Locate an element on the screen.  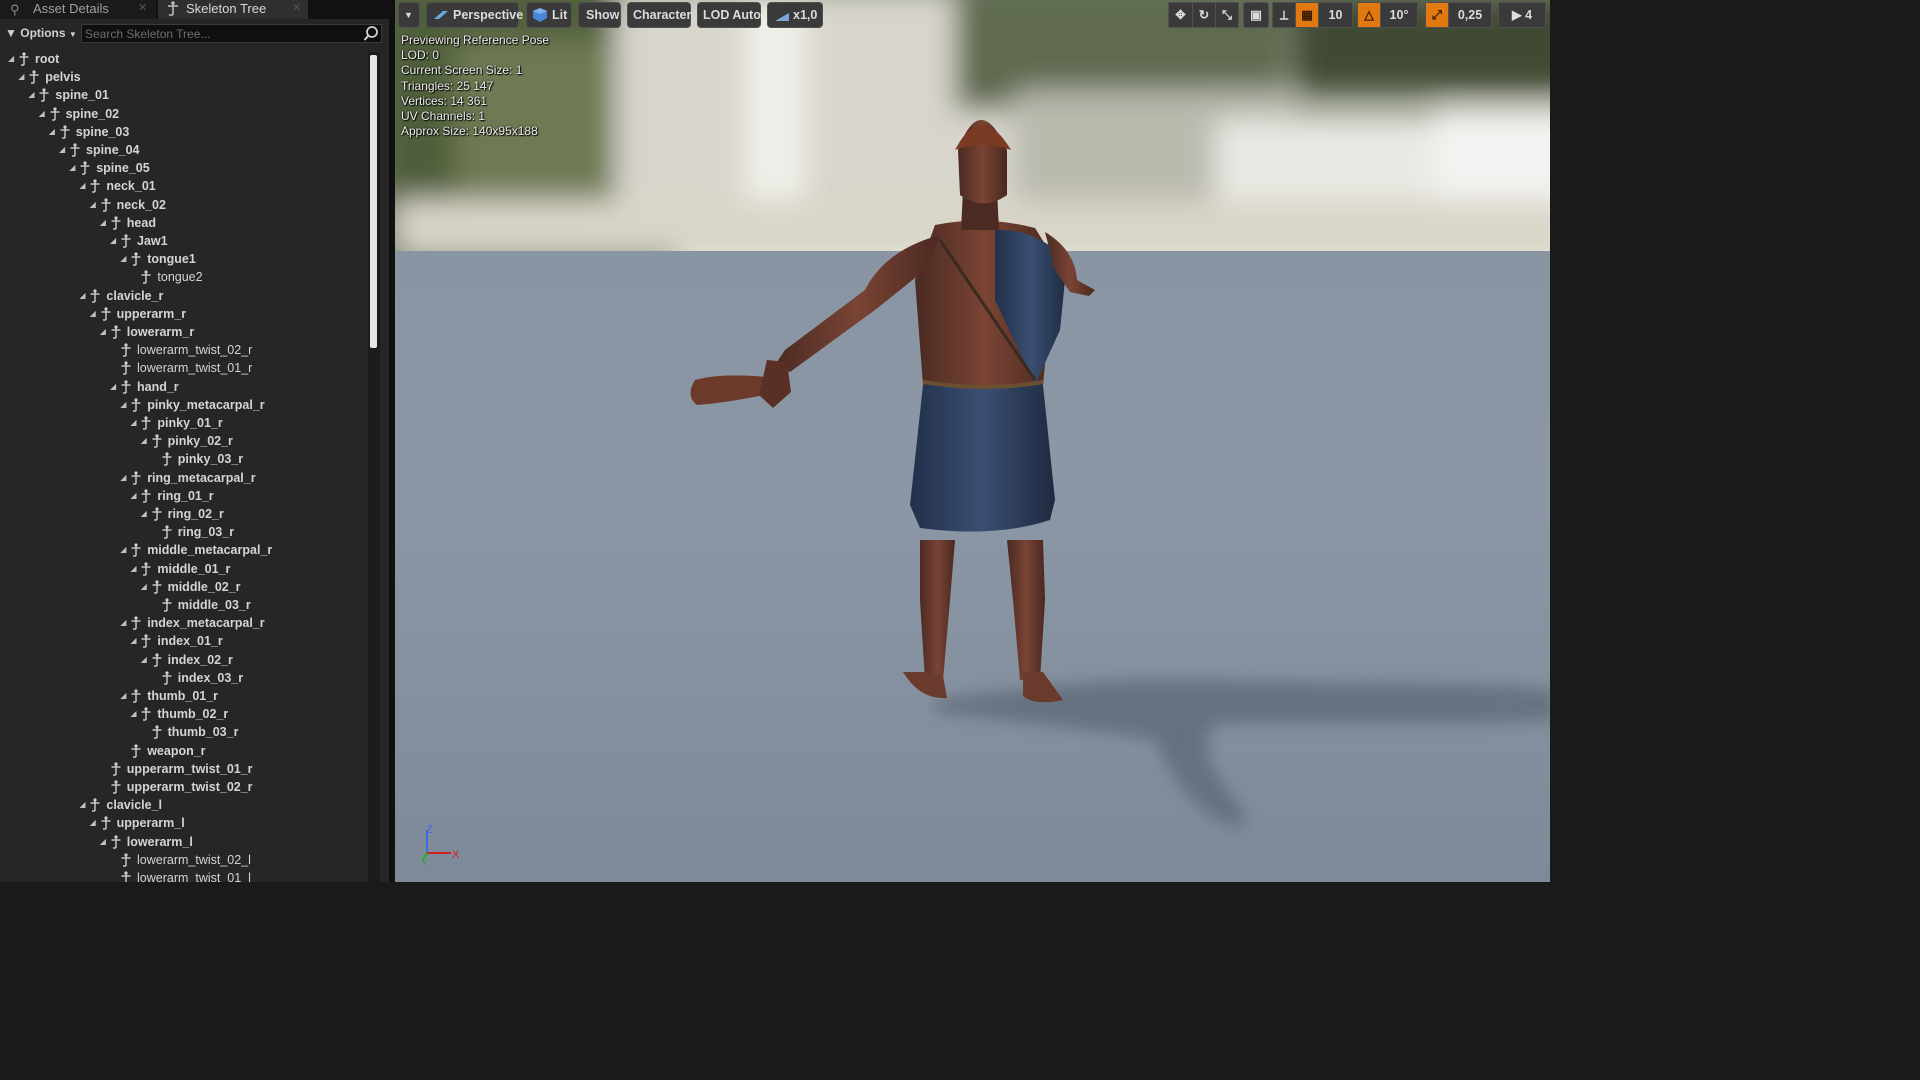
options-dropdown: ▼ Options ▼ is located at coordinates (41, 33).